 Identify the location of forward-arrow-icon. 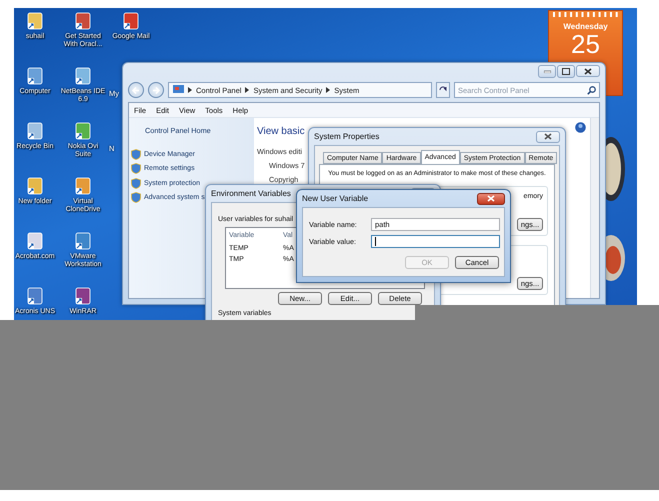
(156, 90).